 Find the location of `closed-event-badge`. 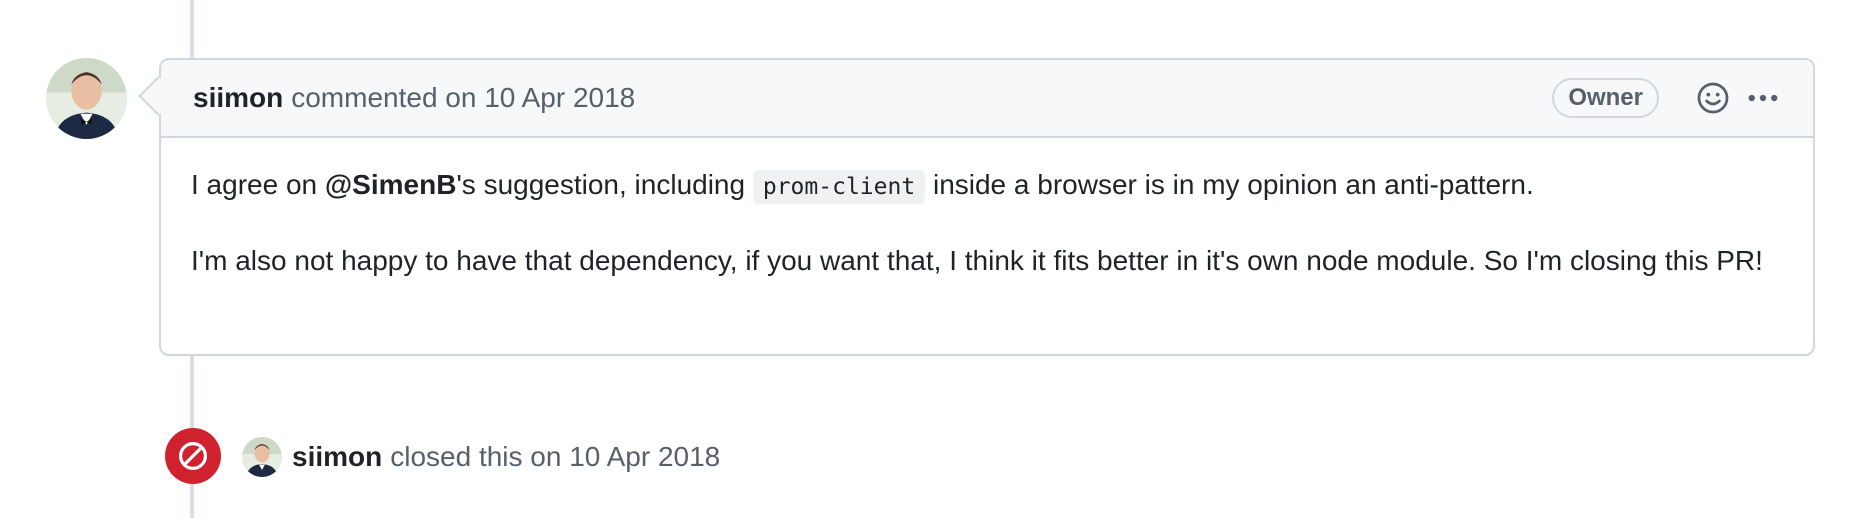

closed-event-badge is located at coordinates (193, 456).